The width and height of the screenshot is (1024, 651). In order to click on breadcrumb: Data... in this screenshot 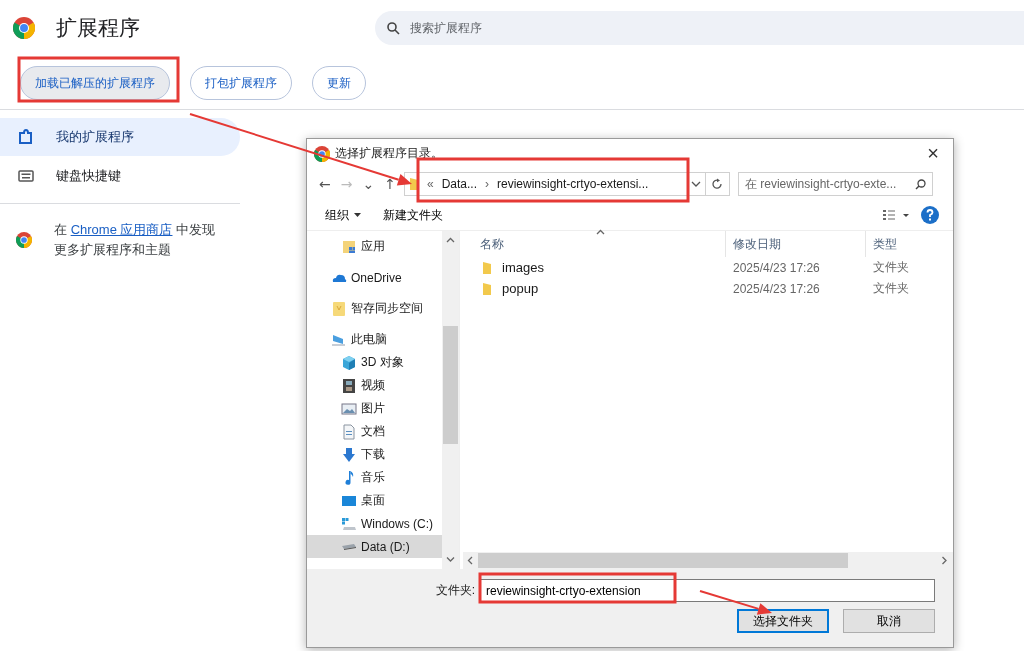, I will do `click(459, 184)`.